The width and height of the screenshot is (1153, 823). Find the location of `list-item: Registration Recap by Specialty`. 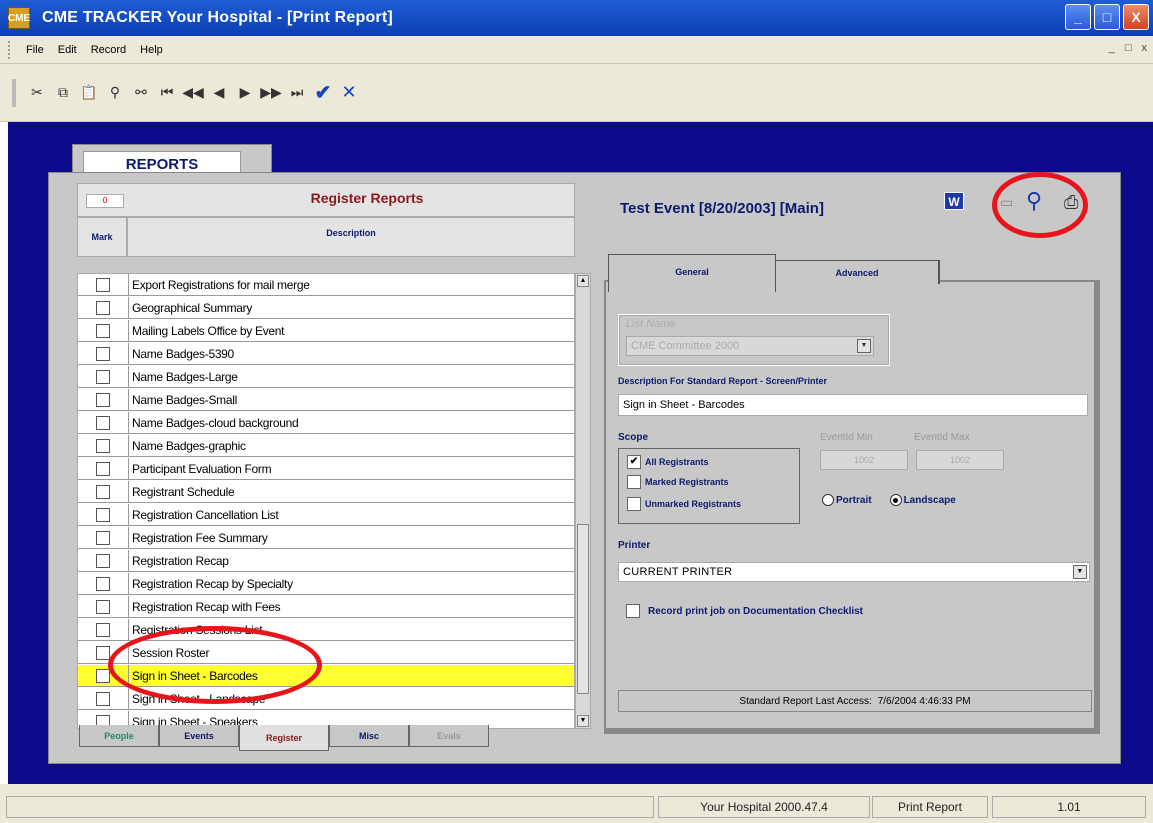

list-item: Registration Recap by Specialty is located at coordinates (326, 584).